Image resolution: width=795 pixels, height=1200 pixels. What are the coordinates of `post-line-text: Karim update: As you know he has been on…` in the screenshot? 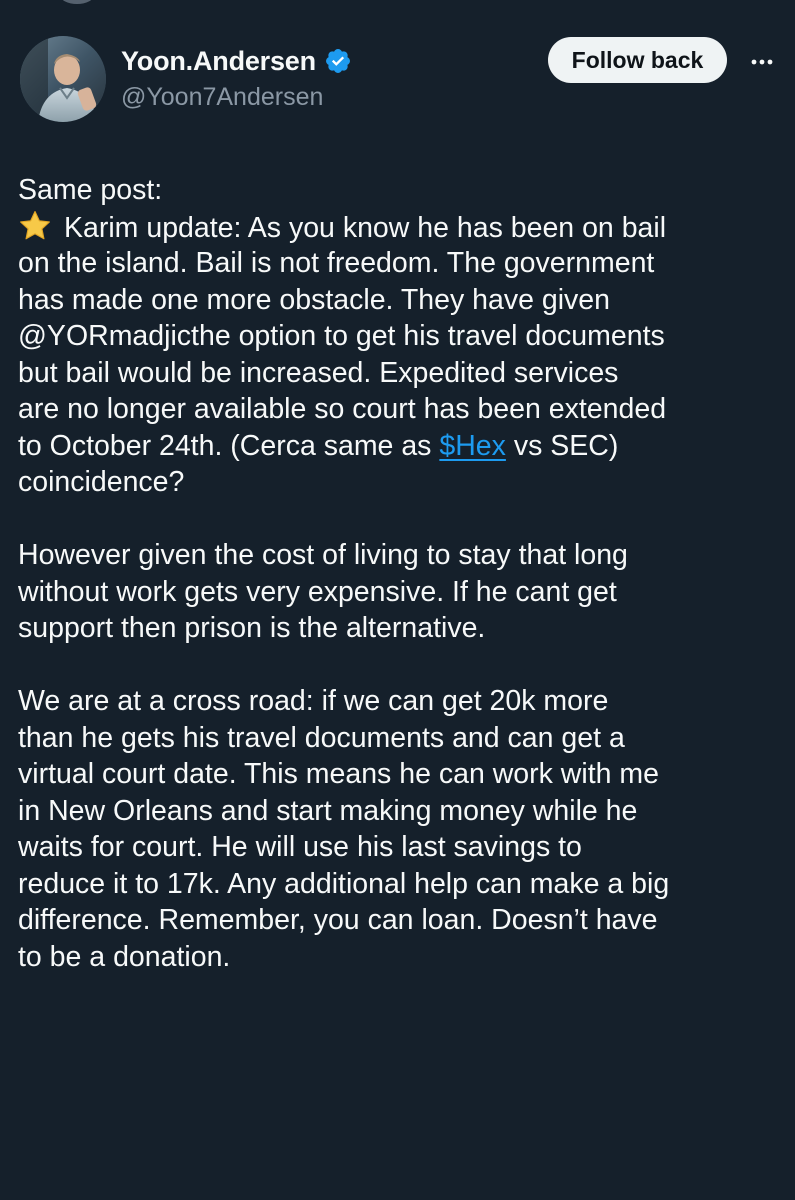 It's located at (365, 227).